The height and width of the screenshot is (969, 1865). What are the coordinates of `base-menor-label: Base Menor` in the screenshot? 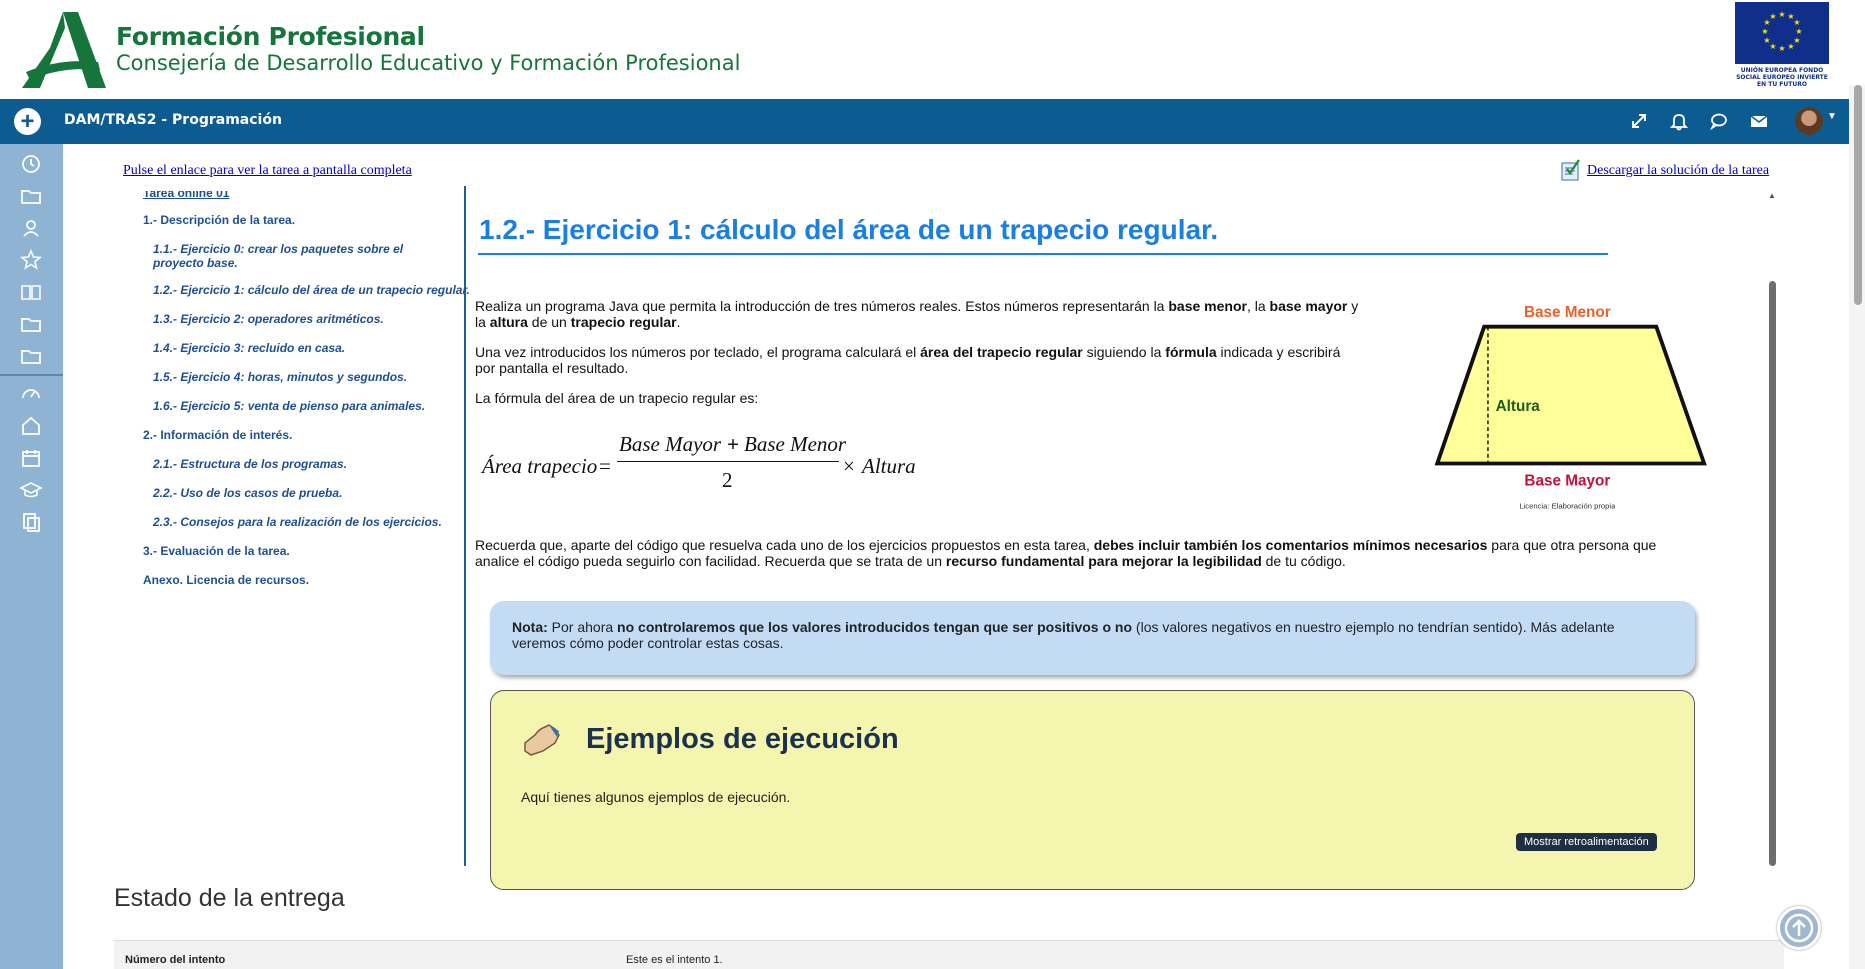 It's located at (1567, 312).